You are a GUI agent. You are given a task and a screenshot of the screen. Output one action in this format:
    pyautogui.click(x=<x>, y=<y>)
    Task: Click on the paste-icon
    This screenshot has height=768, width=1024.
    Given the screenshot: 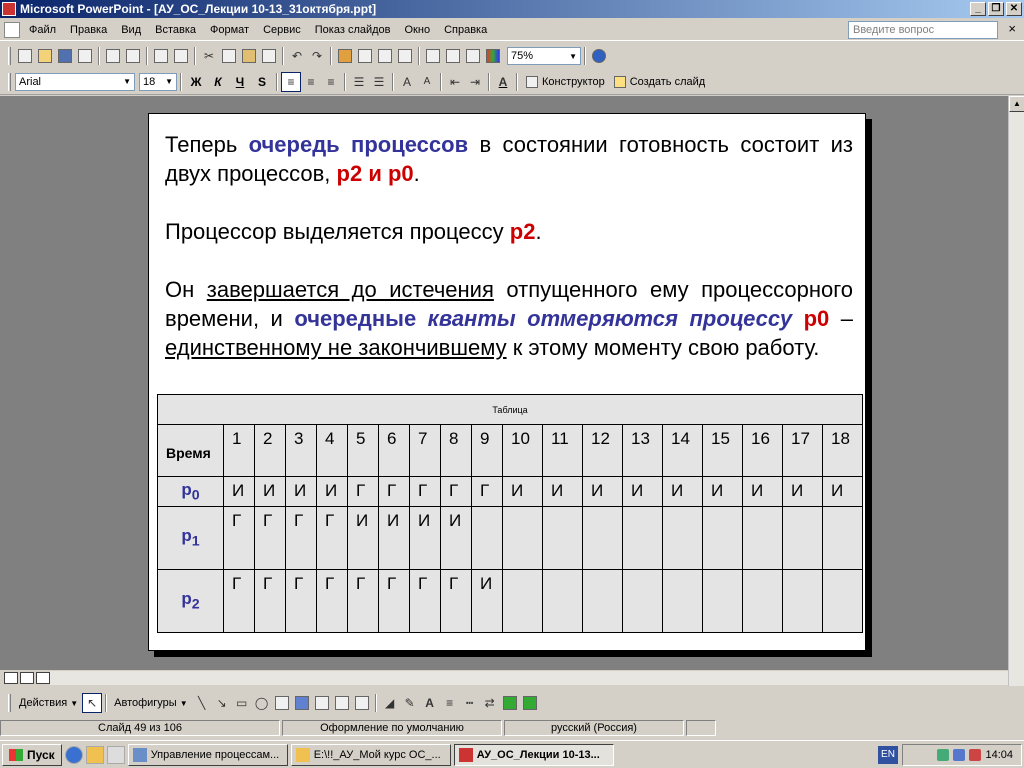 What is the action you would take?
    pyautogui.click(x=249, y=56)
    